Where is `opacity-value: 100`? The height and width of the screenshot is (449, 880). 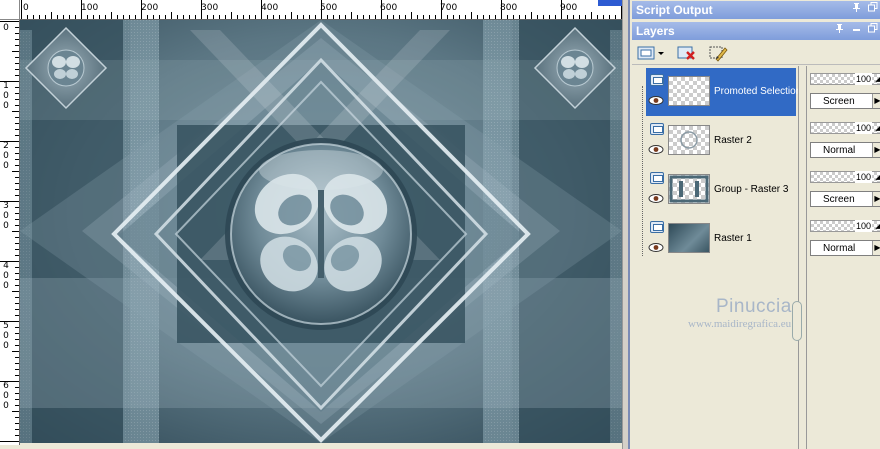 opacity-value: 100 is located at coordinates (863, 177).